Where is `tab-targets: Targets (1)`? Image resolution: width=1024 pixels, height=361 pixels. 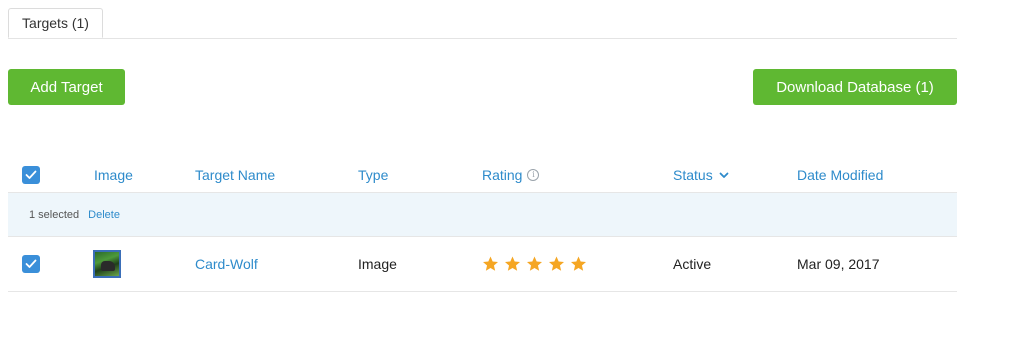
tab-targets: Targets (1) is located at coordinates (55, 23).